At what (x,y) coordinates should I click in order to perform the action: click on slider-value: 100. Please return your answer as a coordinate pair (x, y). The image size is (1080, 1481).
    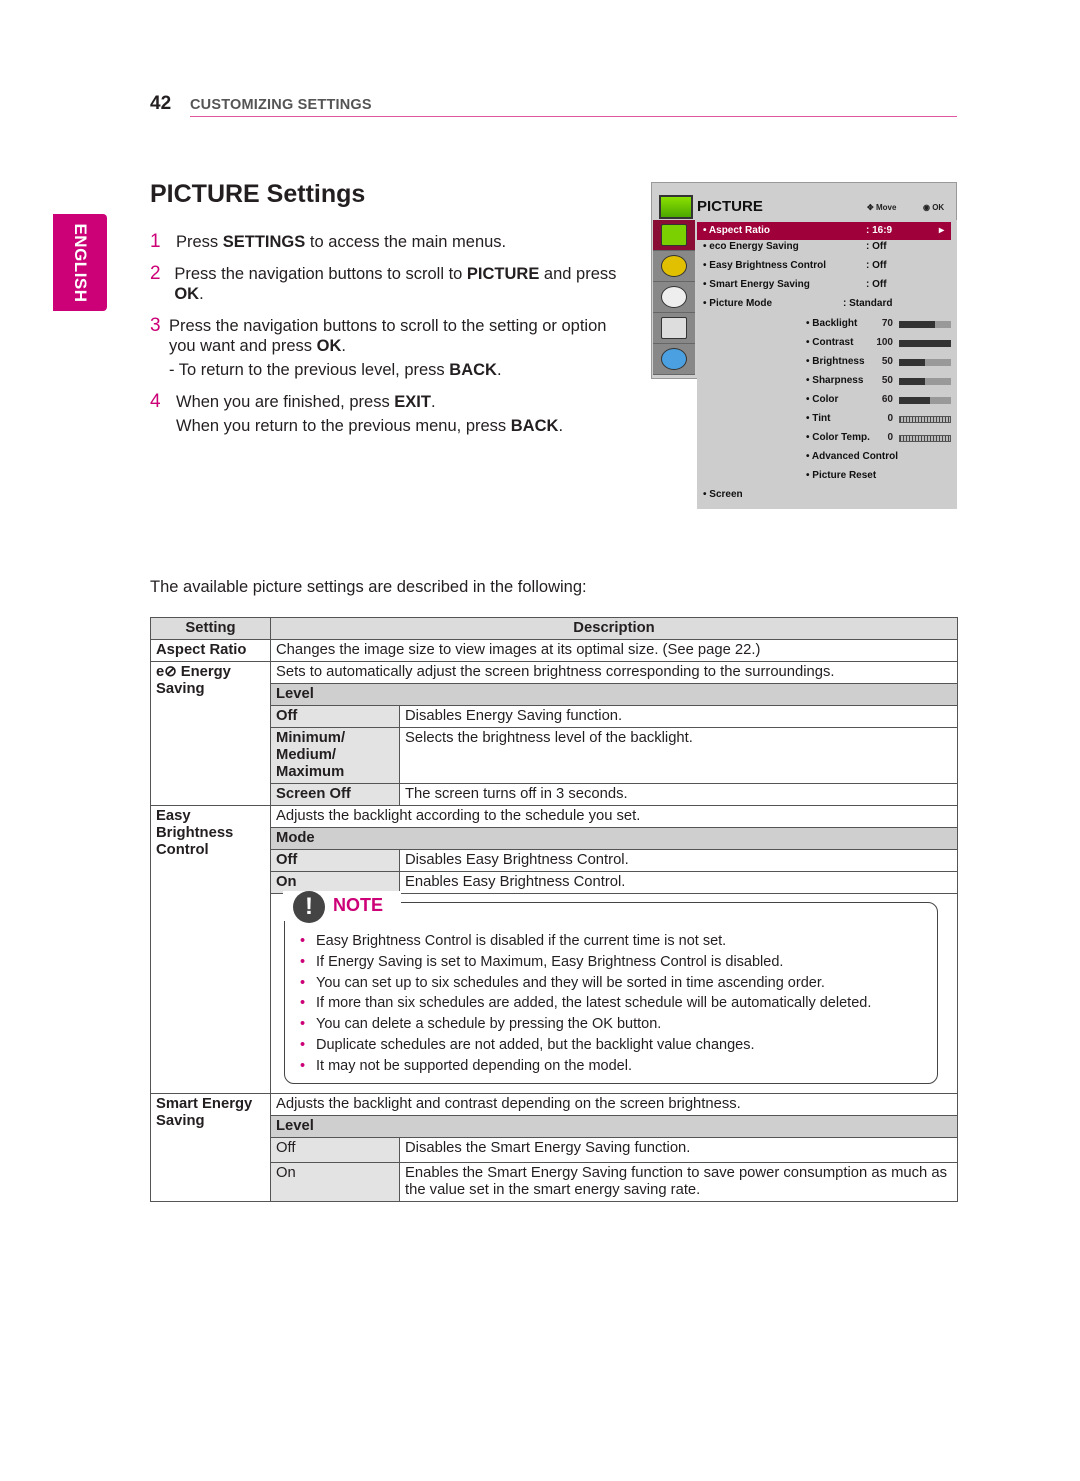
    Looking at the image, I should click on (884, 342).